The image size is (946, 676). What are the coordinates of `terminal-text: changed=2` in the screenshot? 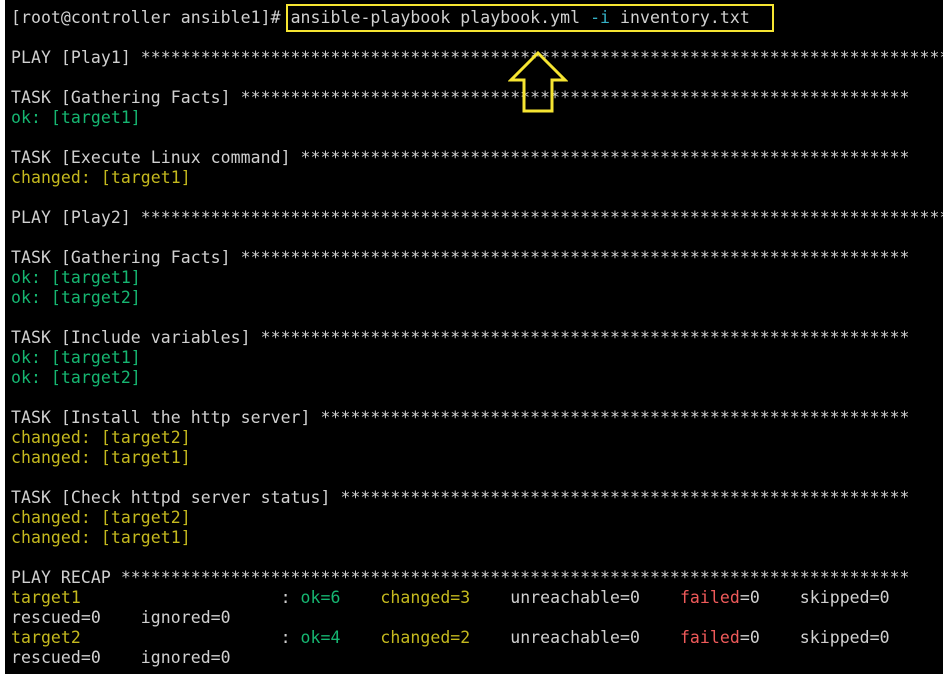 It's located at (425, 637).